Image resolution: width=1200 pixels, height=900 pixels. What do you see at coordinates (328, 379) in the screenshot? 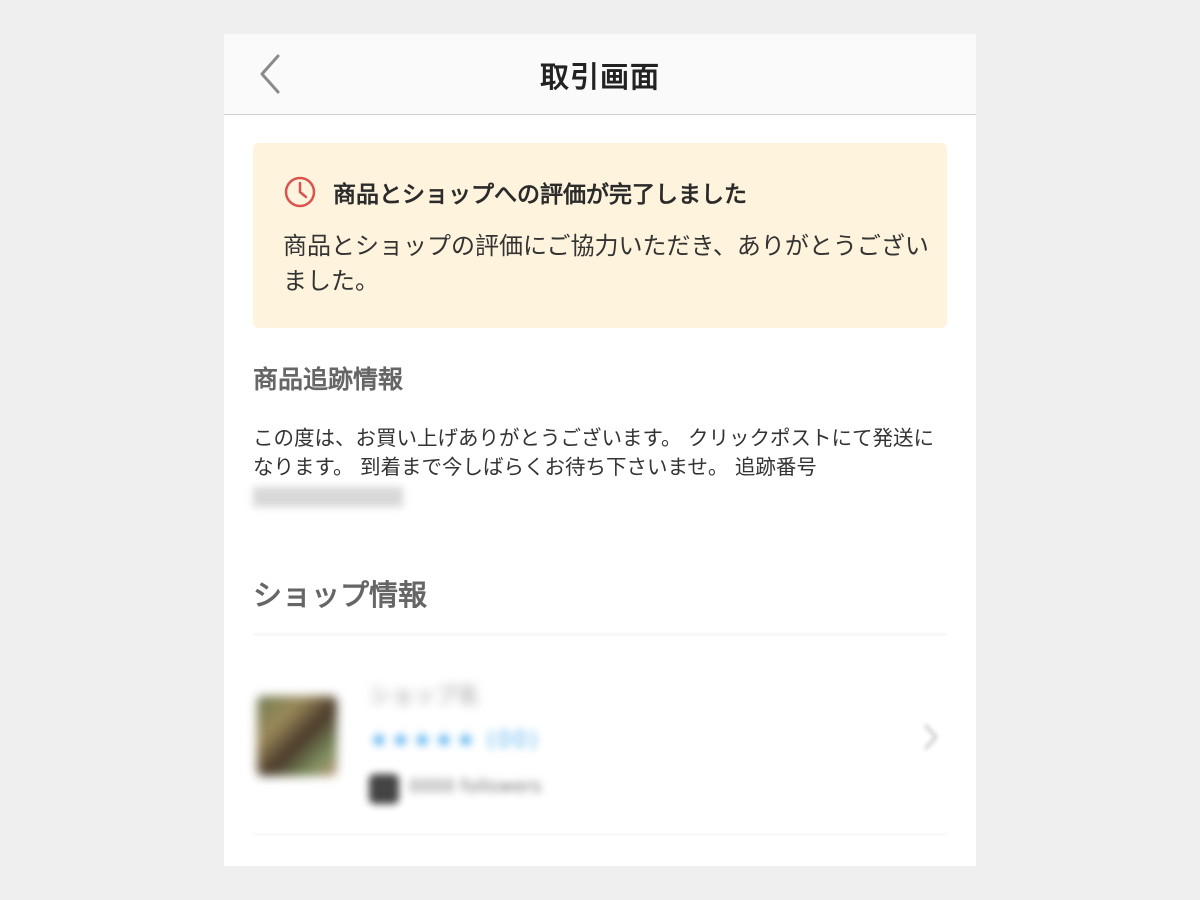
I see `tracking-section-title: 商品追跡情報` at bounding box center [328, 379].